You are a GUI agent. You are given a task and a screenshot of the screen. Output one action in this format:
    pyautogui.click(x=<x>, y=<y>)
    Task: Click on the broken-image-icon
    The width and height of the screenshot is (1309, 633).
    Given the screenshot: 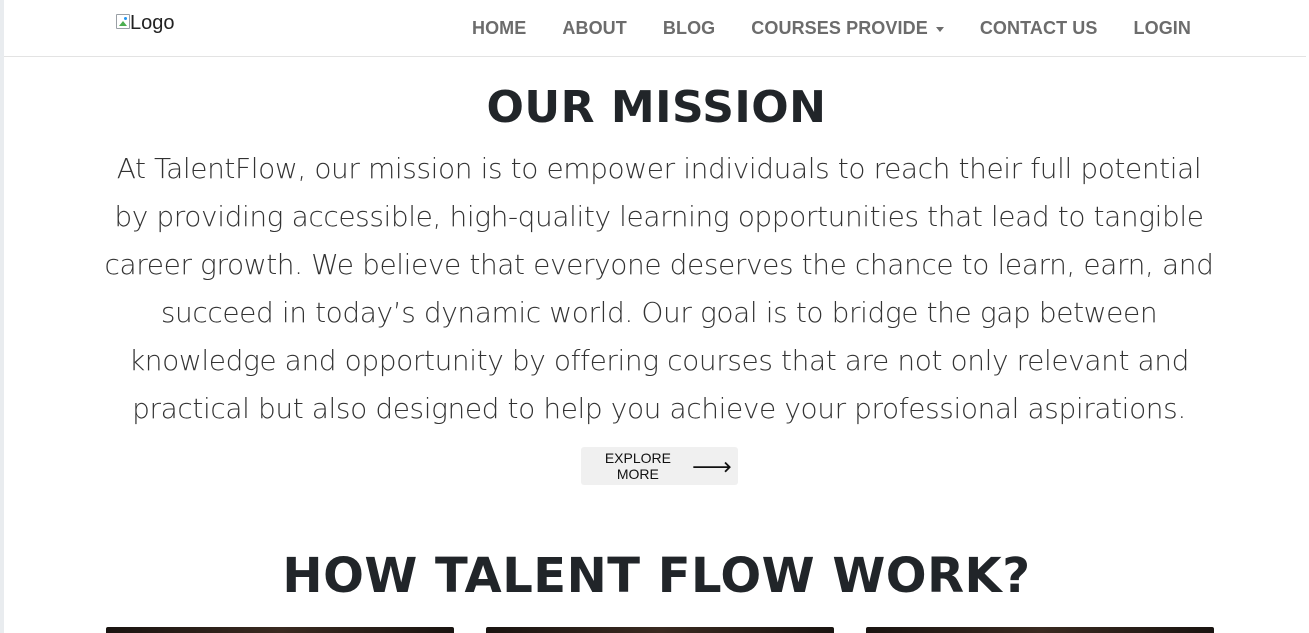 What is the action you would take?
    pyautogui.click(x=123, y=21)
    